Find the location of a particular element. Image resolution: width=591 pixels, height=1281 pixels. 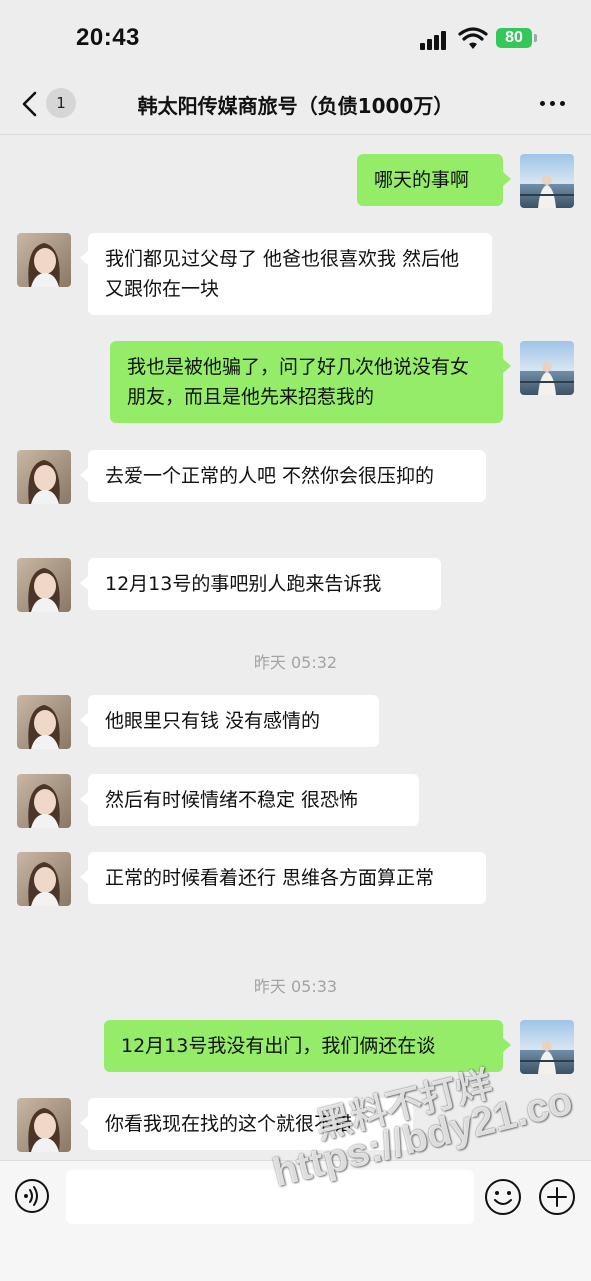

unread-count-badge: 1 is located at coordinates (61, 103).